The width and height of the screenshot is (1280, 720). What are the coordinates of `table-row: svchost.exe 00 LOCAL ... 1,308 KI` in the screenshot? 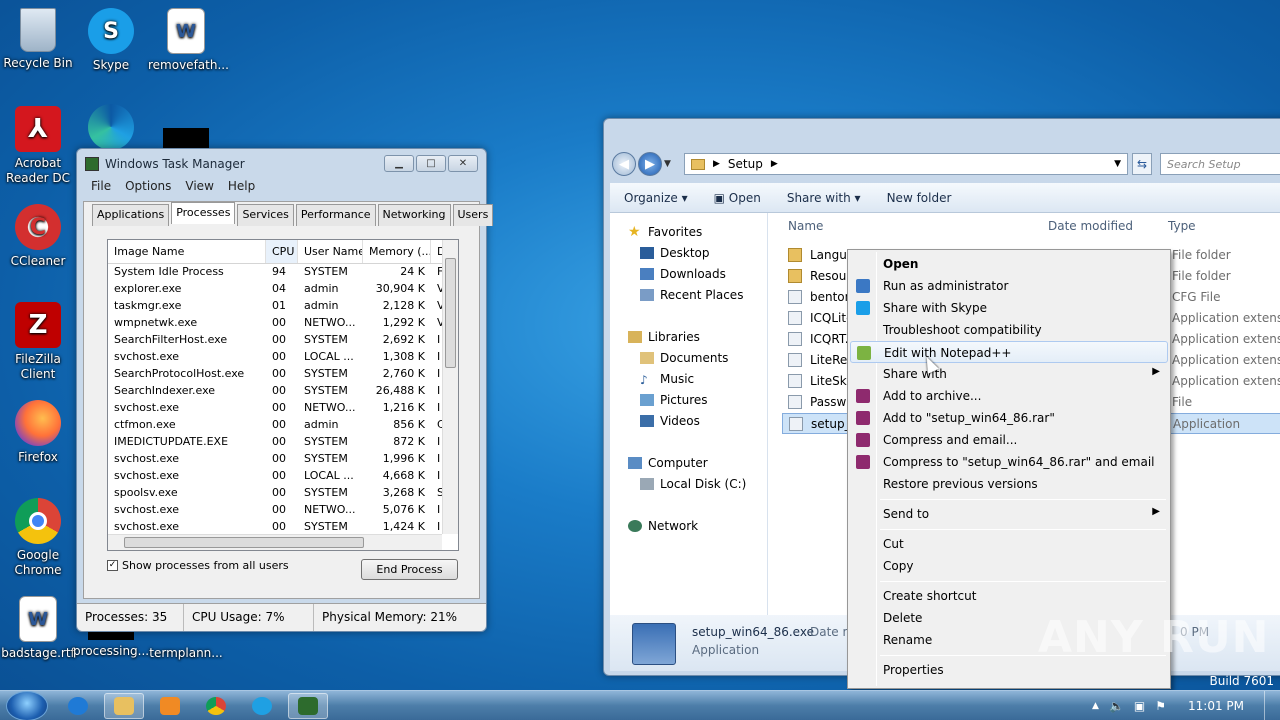 It's located at (283, 357).